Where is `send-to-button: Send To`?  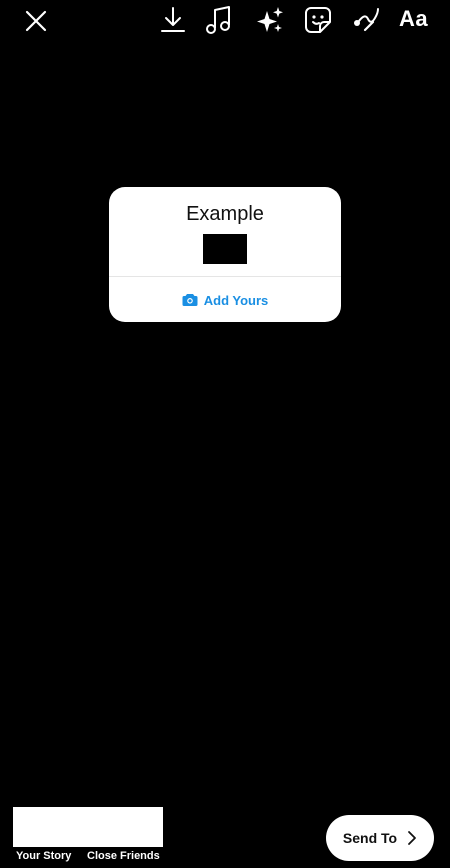
send-to-button: Send To is located at coordinates (380, 838).